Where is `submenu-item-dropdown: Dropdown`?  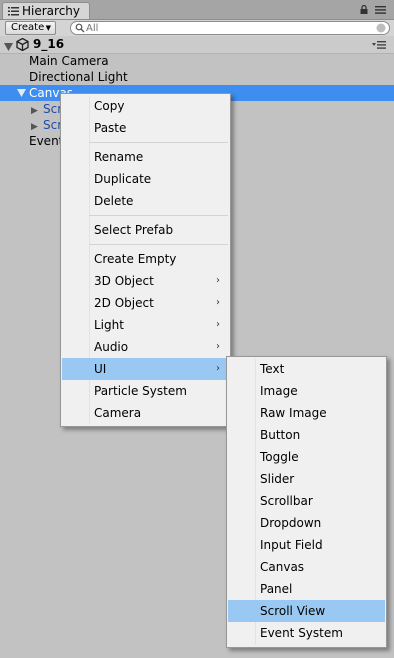 submenu-item-dropdown: Dropdown is located at coordinates (306, 523).